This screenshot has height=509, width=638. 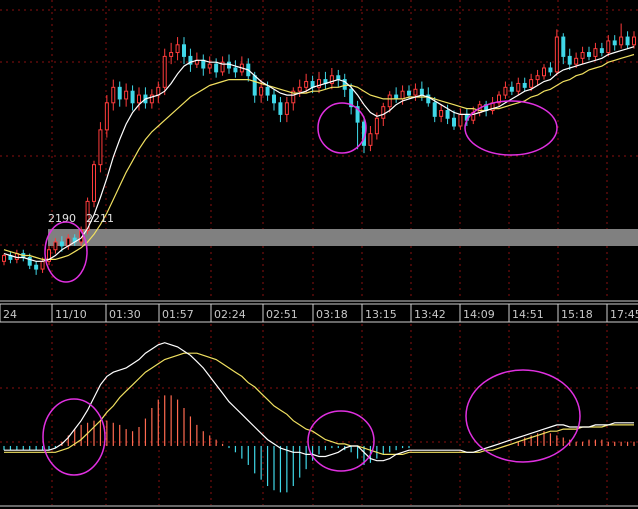 I want to click on time-axis-label: 11/10, so click(x=71, y=314).